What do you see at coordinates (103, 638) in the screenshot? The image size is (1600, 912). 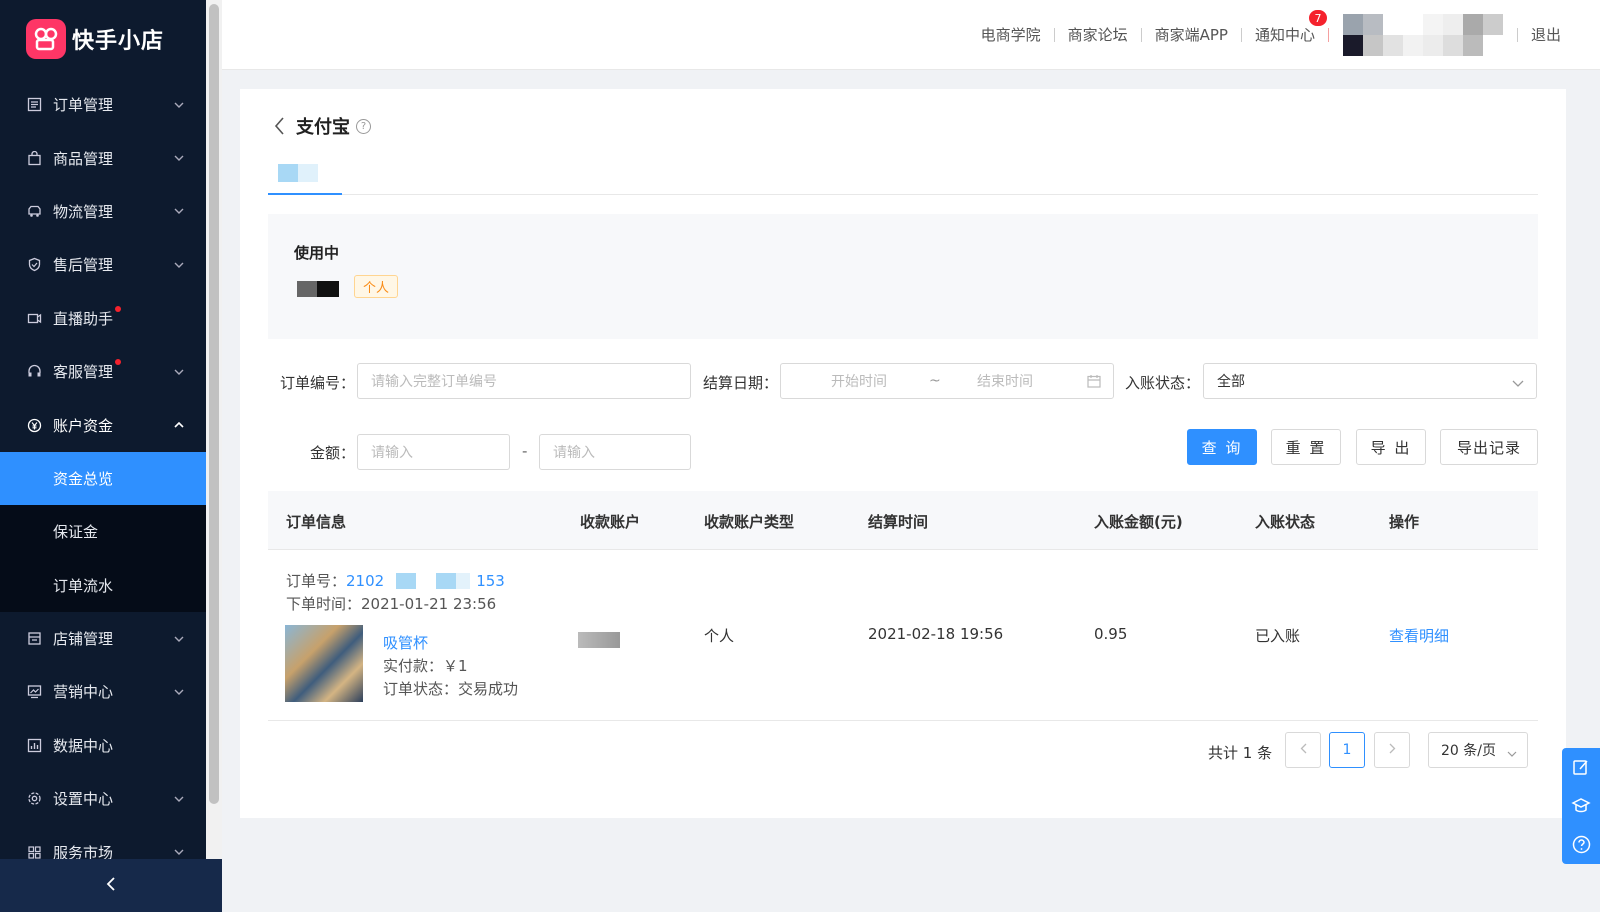 I see `sidebar-item-store: 店铺管理` at bounding box center [103, 638].